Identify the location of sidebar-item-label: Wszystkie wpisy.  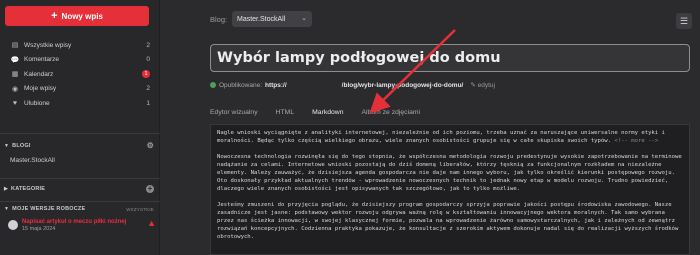
(48, 45).